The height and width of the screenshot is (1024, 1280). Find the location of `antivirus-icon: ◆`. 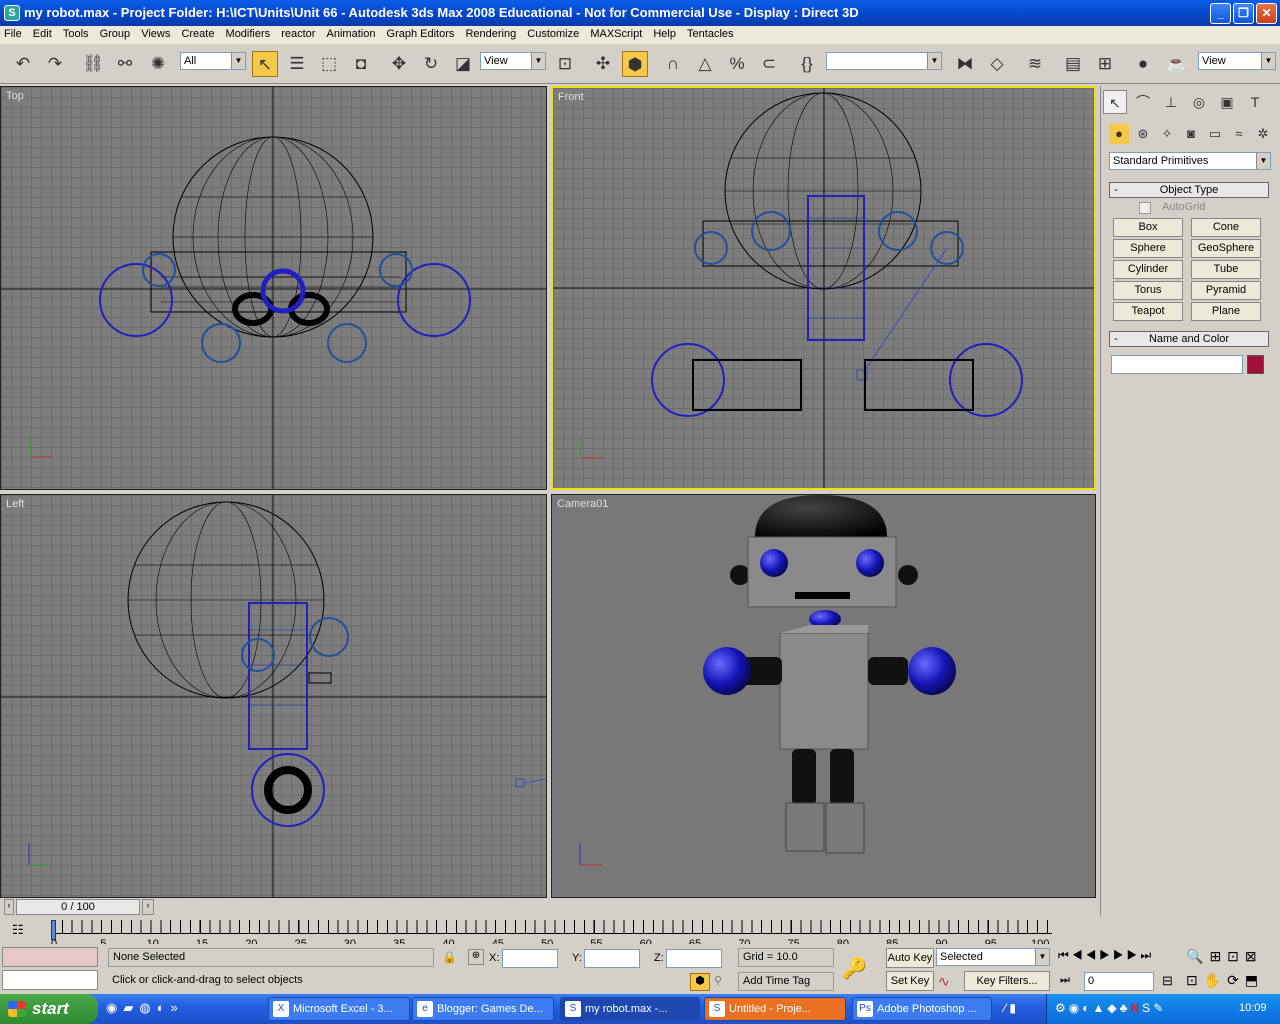

antivirus-icon: ◆ is located at coordinates (1113, 1008).